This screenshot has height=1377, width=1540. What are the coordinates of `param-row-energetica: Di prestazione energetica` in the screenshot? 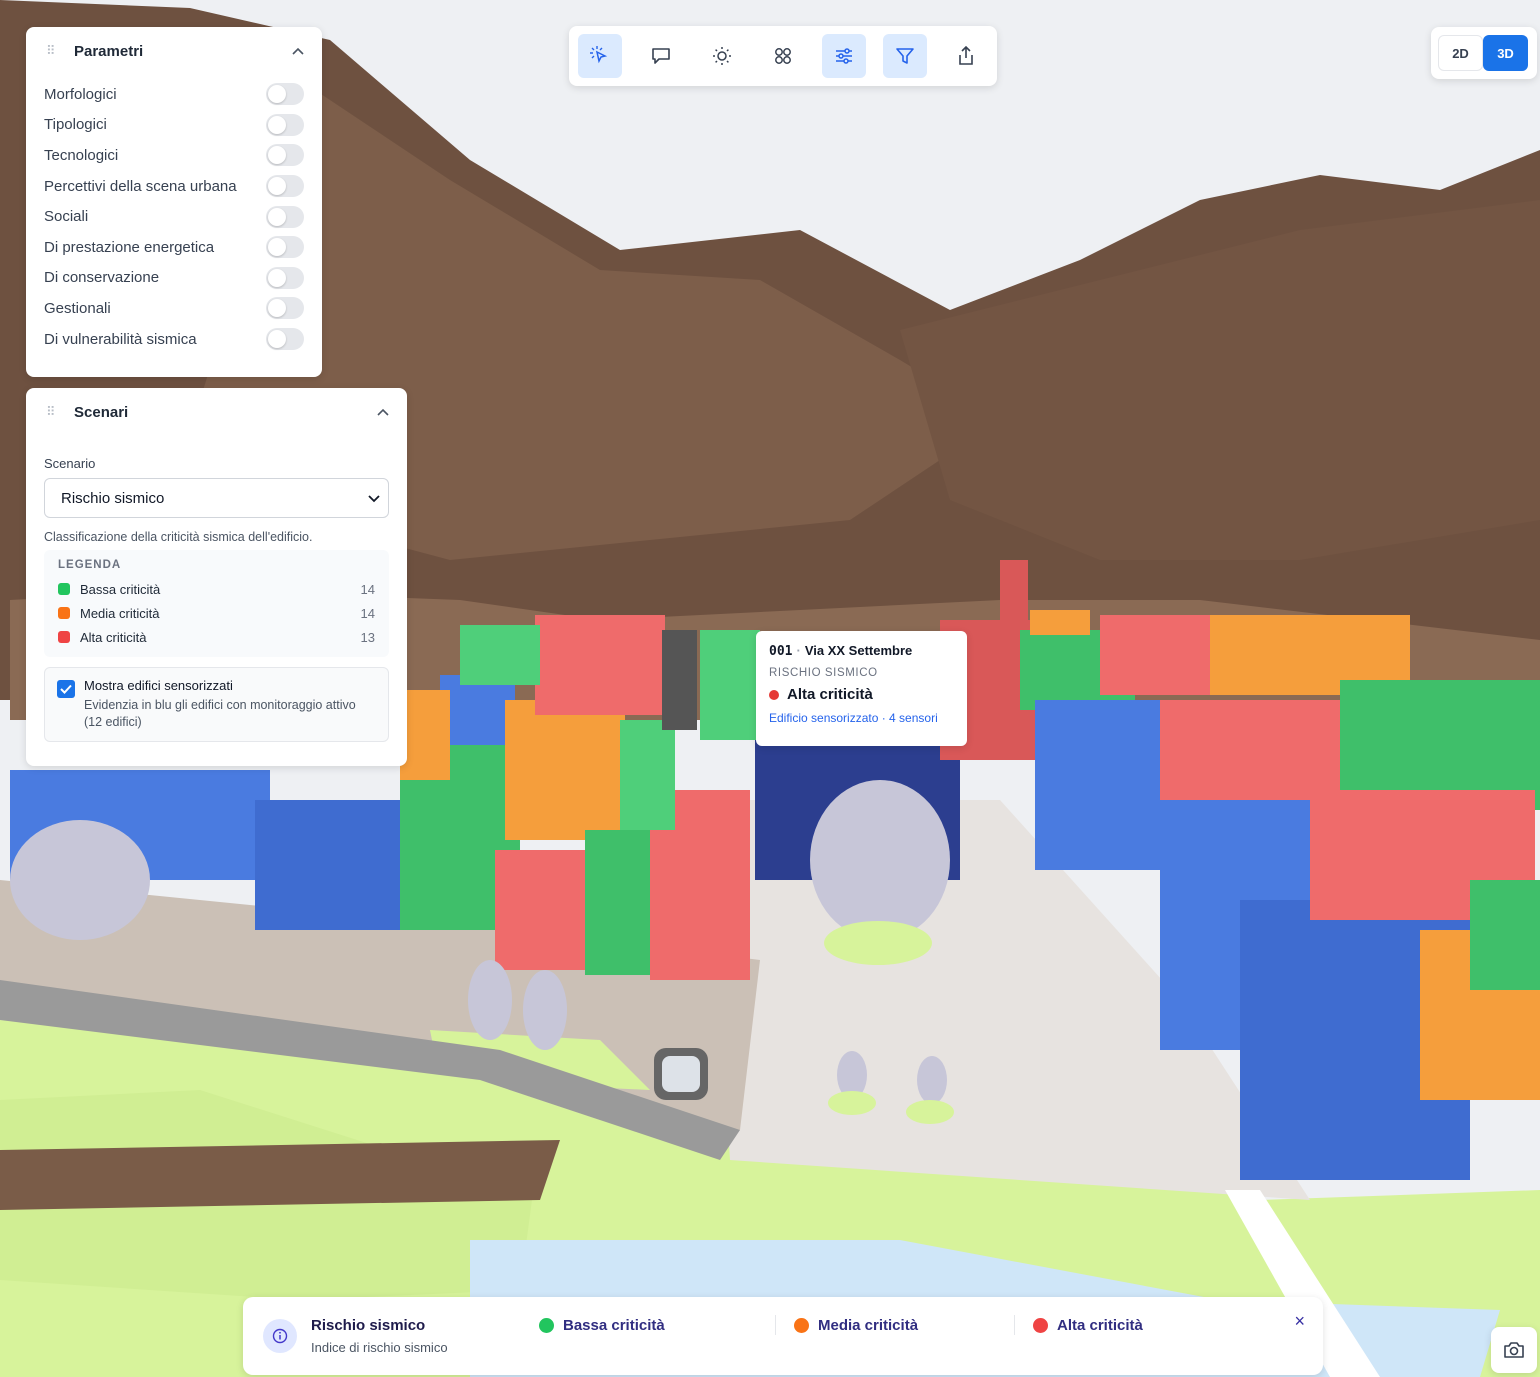 It's located at (174, 247).